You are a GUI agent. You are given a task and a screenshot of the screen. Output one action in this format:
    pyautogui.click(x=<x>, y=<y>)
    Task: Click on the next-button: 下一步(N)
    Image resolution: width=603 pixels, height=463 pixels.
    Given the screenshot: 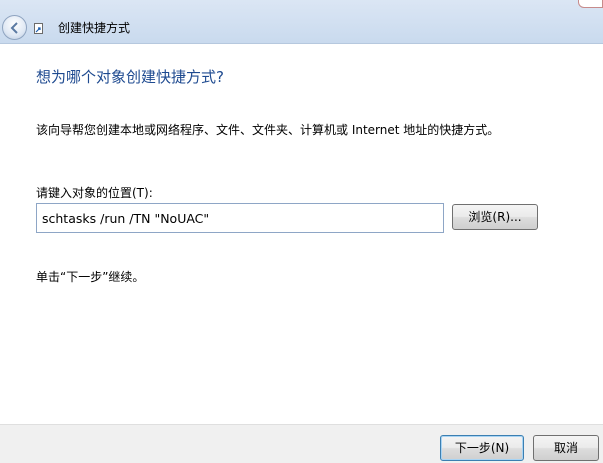 What is the action you would take?
    pyautogui.click(x=482, y=448)
    